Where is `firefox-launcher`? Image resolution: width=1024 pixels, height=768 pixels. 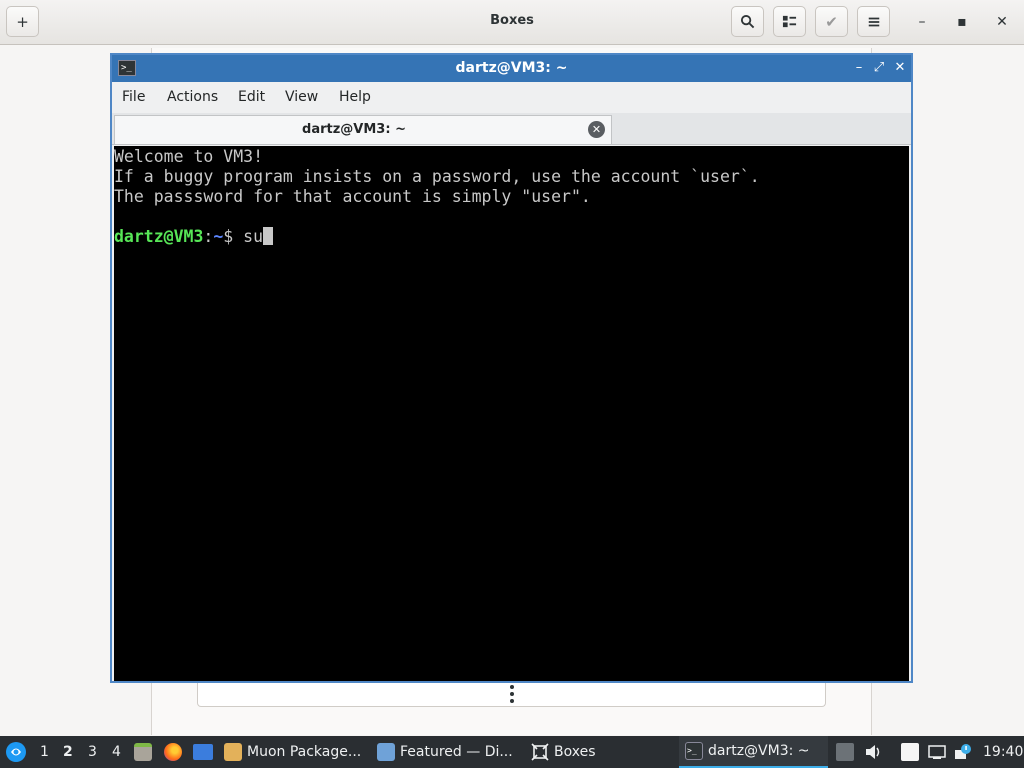
firefox-launcher is located at coordinates (175, 752).